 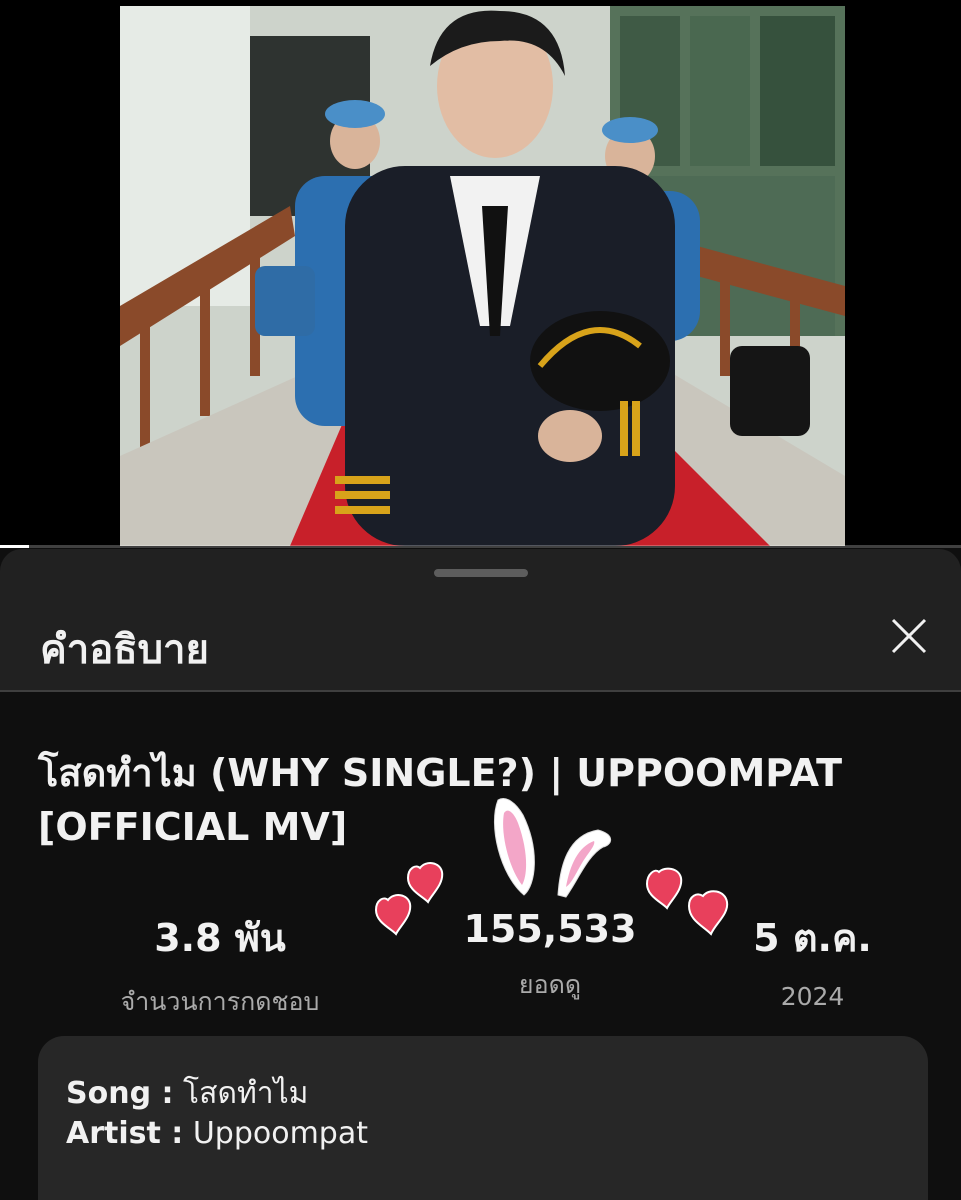 I want to click on video-progress-fill, so click(x=14, y=546).